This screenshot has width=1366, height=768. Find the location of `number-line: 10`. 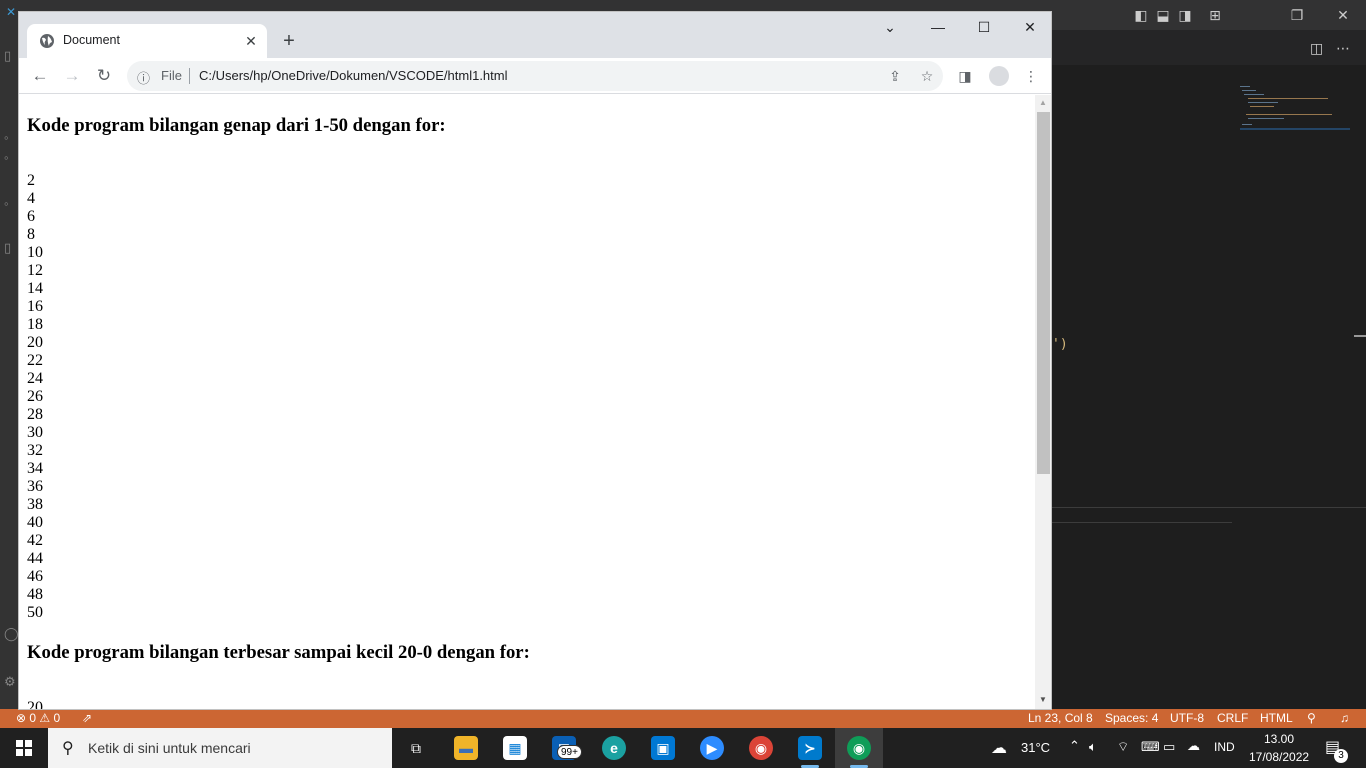

number-line: 10 is located at coordinates (35, 252).